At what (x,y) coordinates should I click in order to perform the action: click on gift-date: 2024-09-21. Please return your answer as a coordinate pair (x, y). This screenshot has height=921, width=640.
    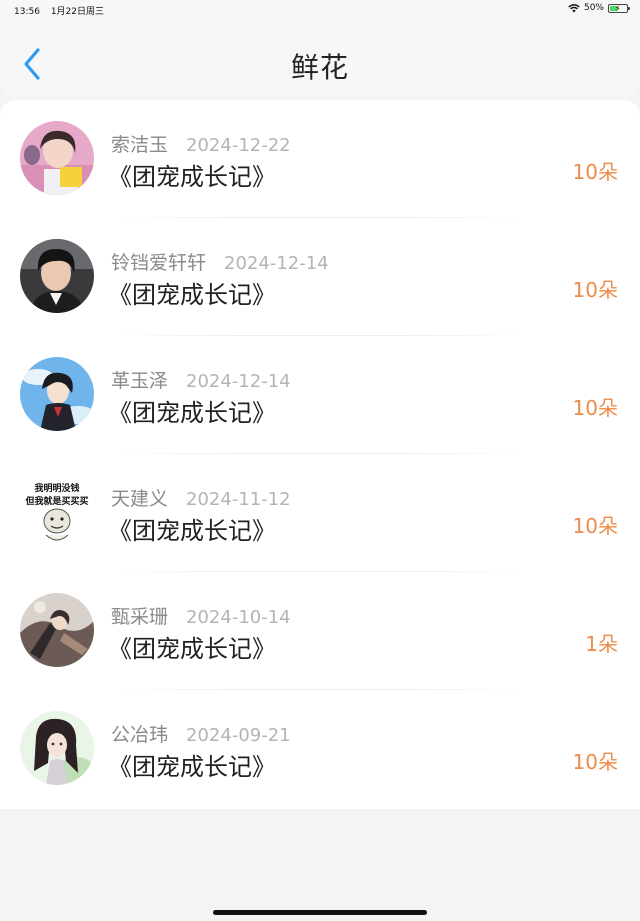
    Looking at the image, I should click on (238, 735).